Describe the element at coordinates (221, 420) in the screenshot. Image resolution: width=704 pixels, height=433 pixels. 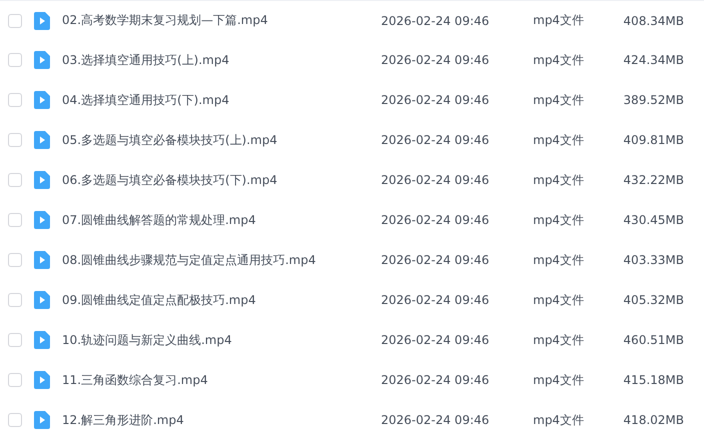
I see `file-name: 12.解三角形进阶.mp4` at that location.